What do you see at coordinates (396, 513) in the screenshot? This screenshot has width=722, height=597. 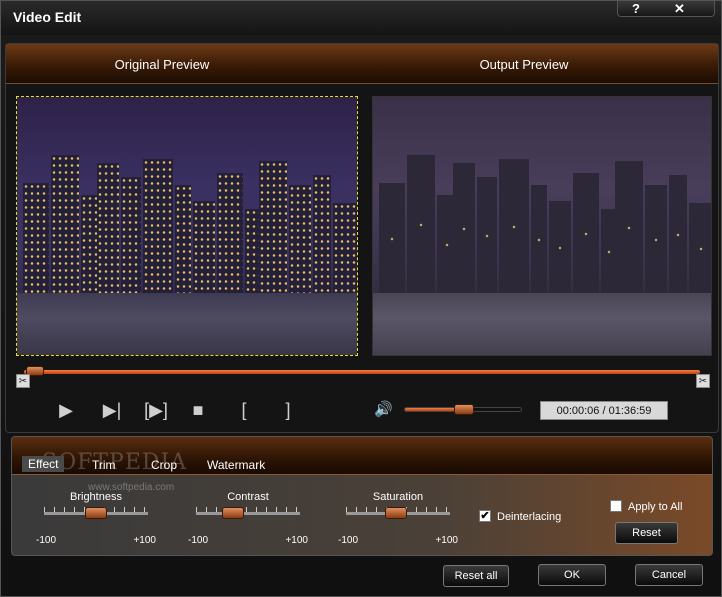 I see `saturation-thumb` at bounding box center [396, 513].